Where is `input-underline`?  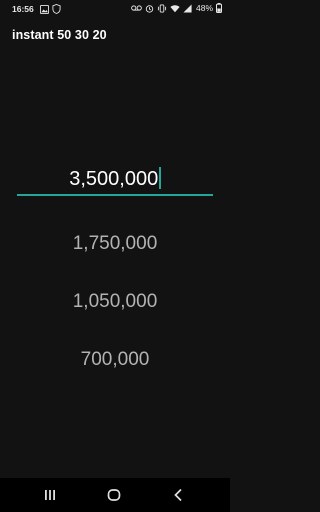
input-underline is located at coordinates (115, 195).